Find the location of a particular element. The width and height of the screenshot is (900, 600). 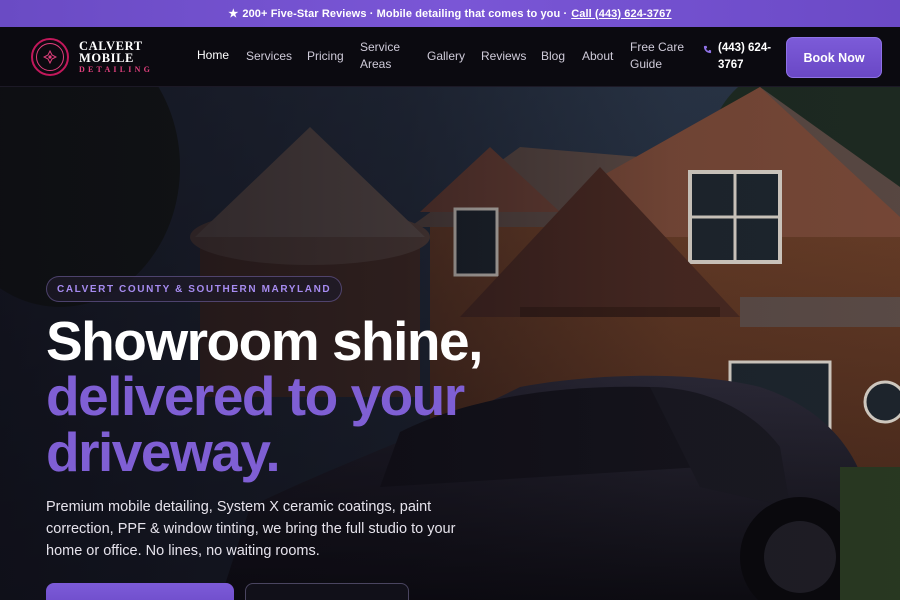

nav-services: Services is located at coordinates (269, 56).